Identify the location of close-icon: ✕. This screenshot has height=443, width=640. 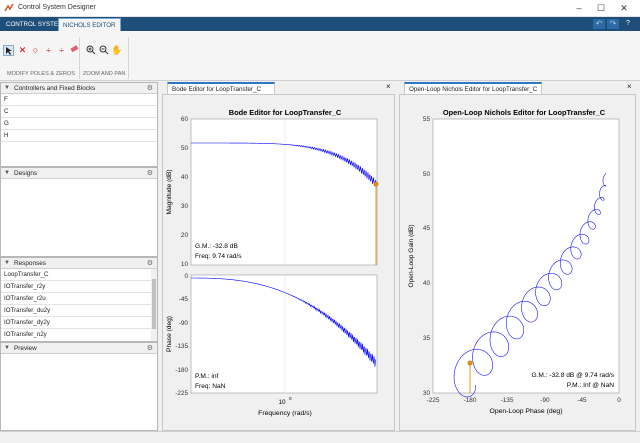
(624, 8).